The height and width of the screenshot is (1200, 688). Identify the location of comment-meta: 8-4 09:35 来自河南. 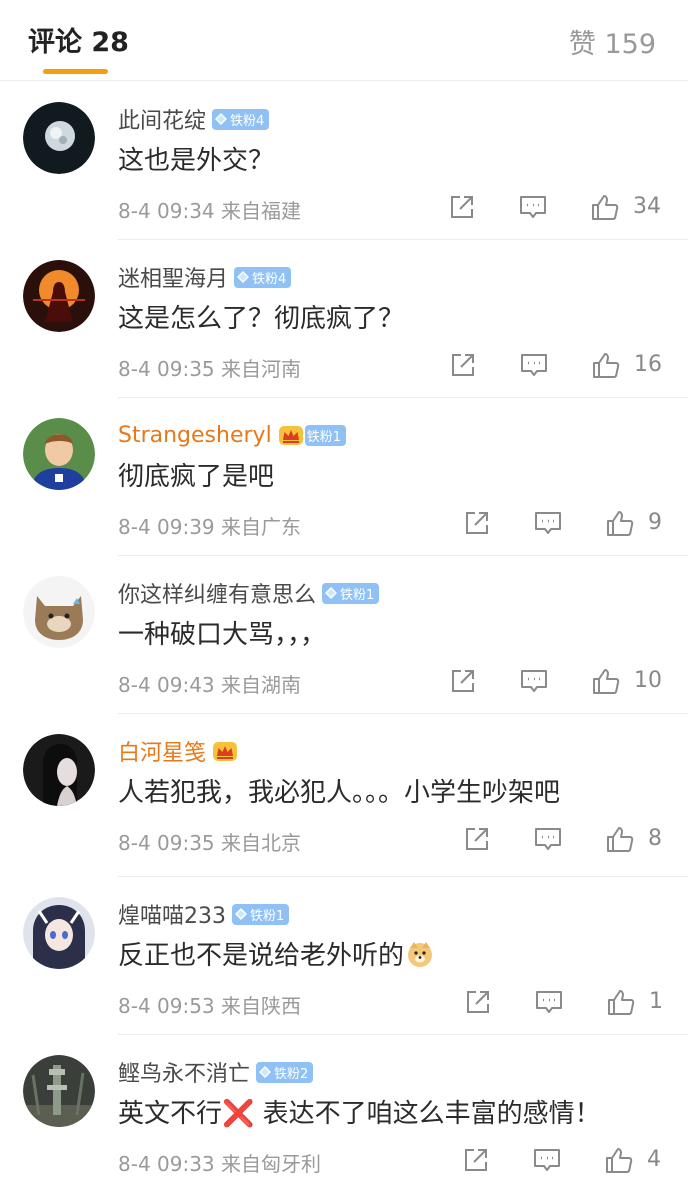
(210, 369).